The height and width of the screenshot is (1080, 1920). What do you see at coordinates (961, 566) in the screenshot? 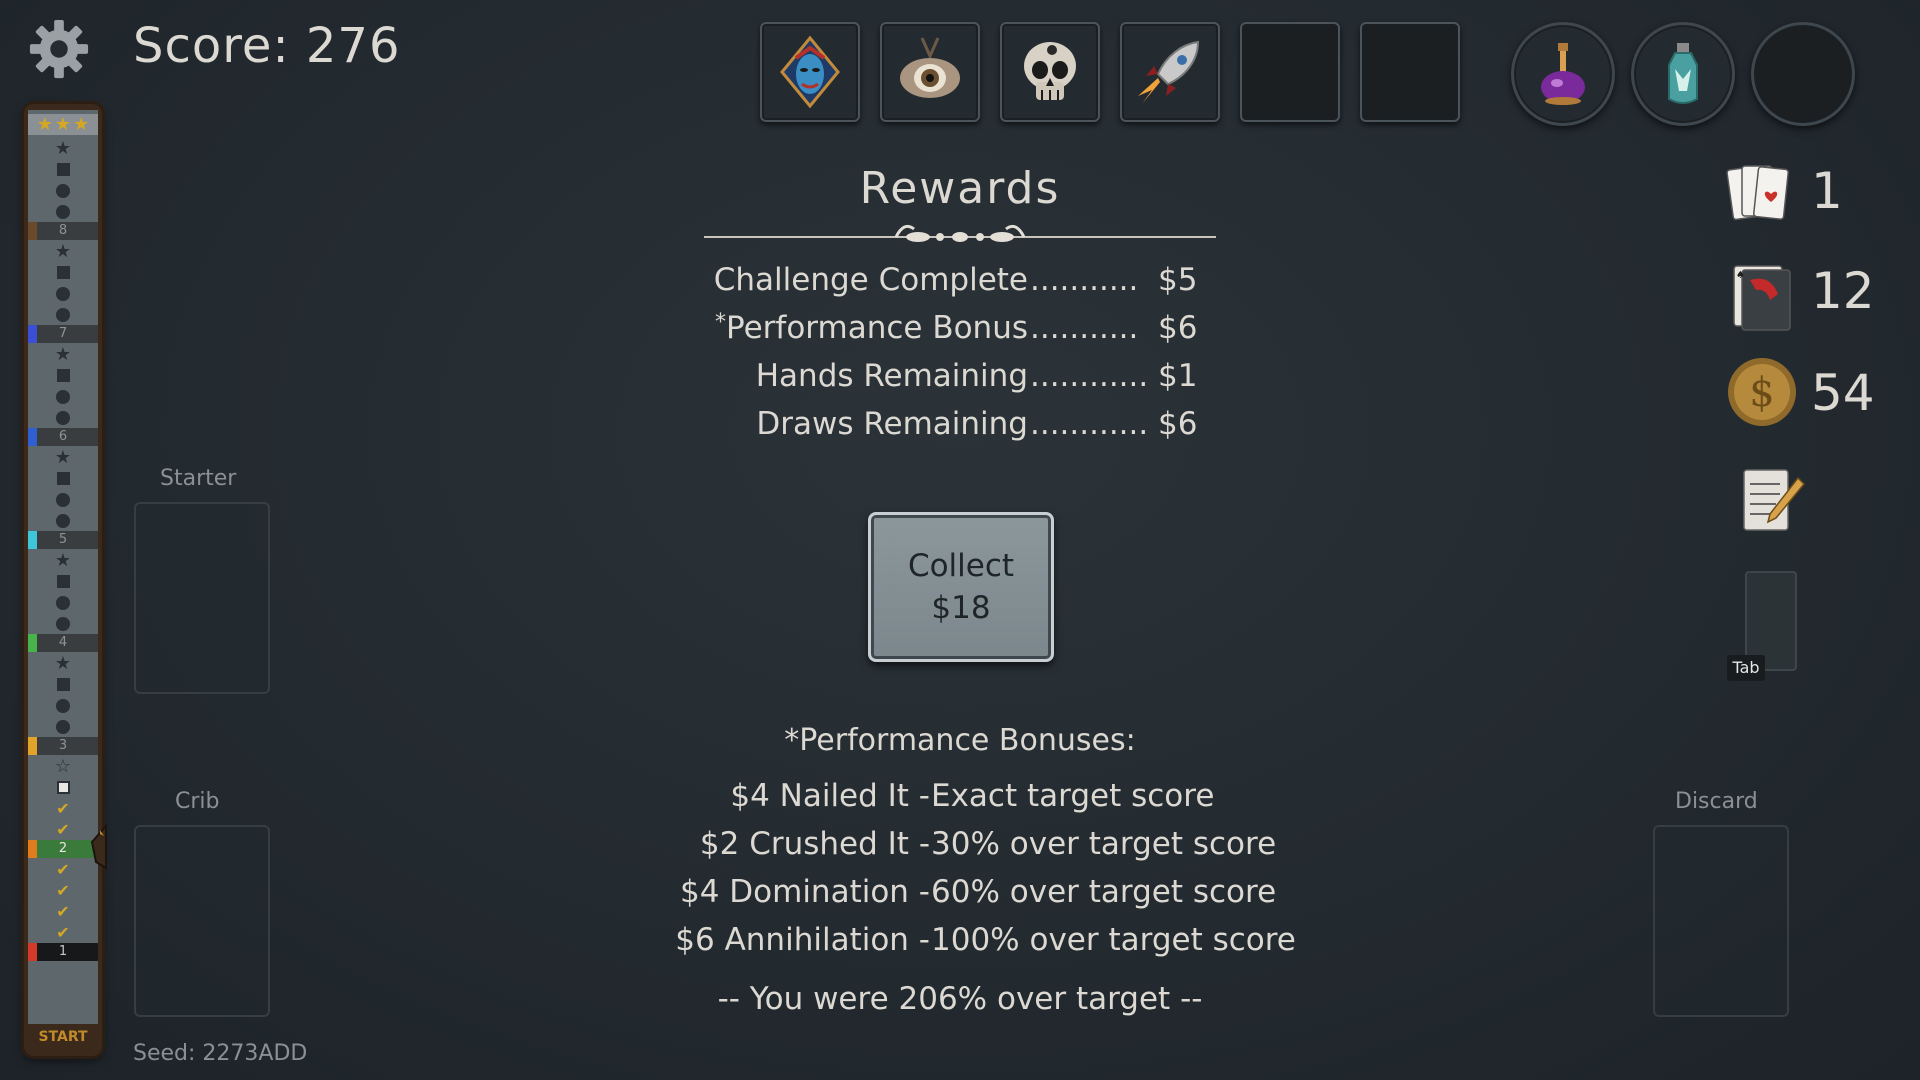
I see `collect-label: Collect` at bounding box center [961, 566].